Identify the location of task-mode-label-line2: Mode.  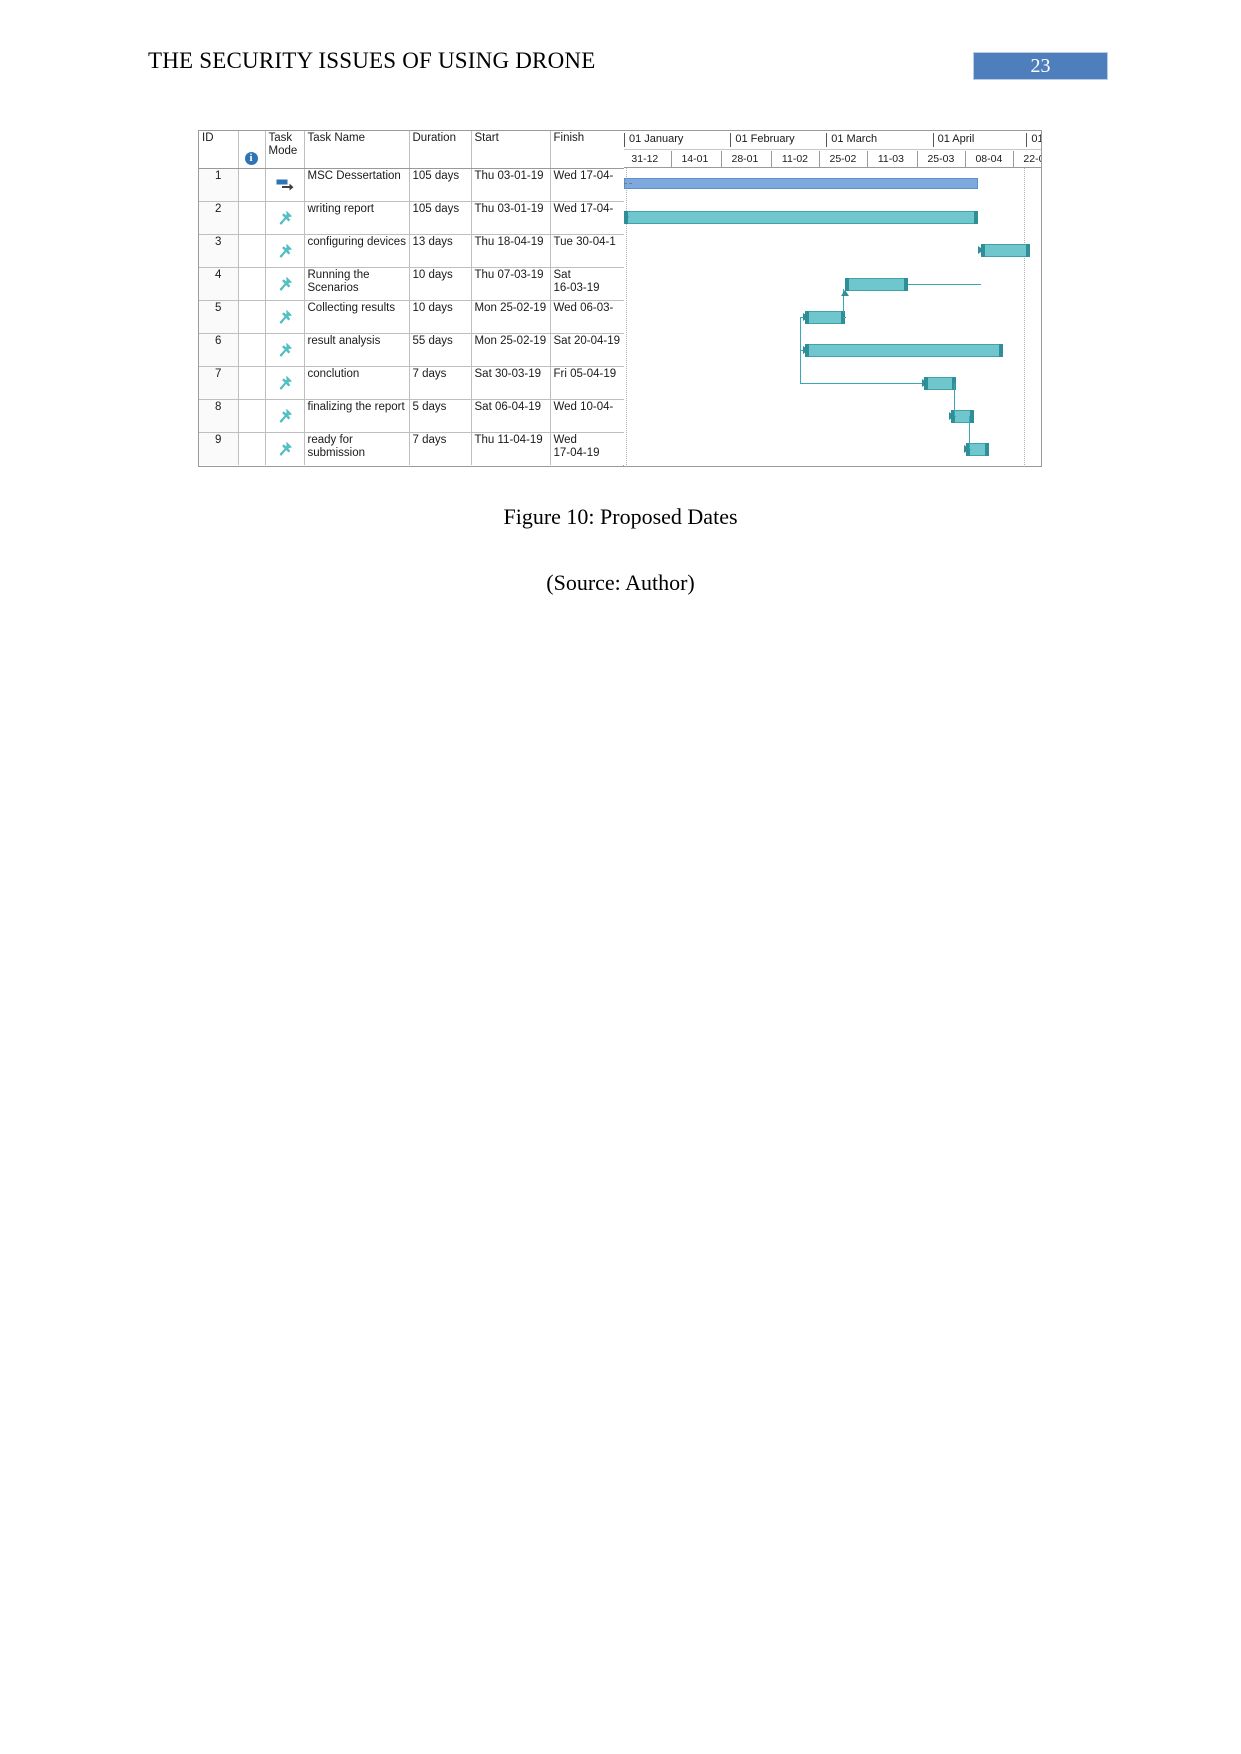
(283, 151).